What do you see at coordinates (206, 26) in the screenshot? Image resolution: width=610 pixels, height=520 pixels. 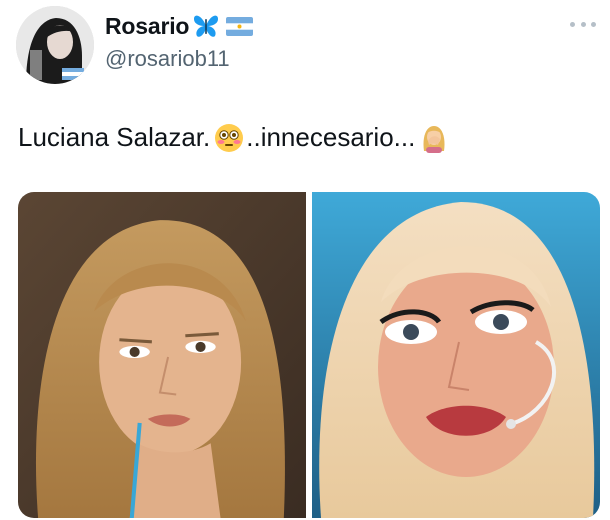 I see `butterfly-icon` at bounding box center [206, 26].